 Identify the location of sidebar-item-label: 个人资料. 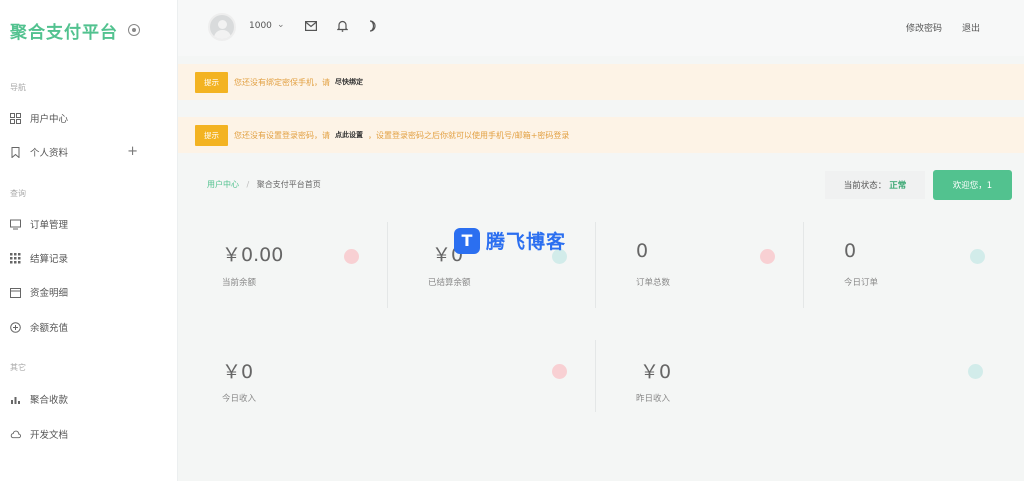
(49, 153).